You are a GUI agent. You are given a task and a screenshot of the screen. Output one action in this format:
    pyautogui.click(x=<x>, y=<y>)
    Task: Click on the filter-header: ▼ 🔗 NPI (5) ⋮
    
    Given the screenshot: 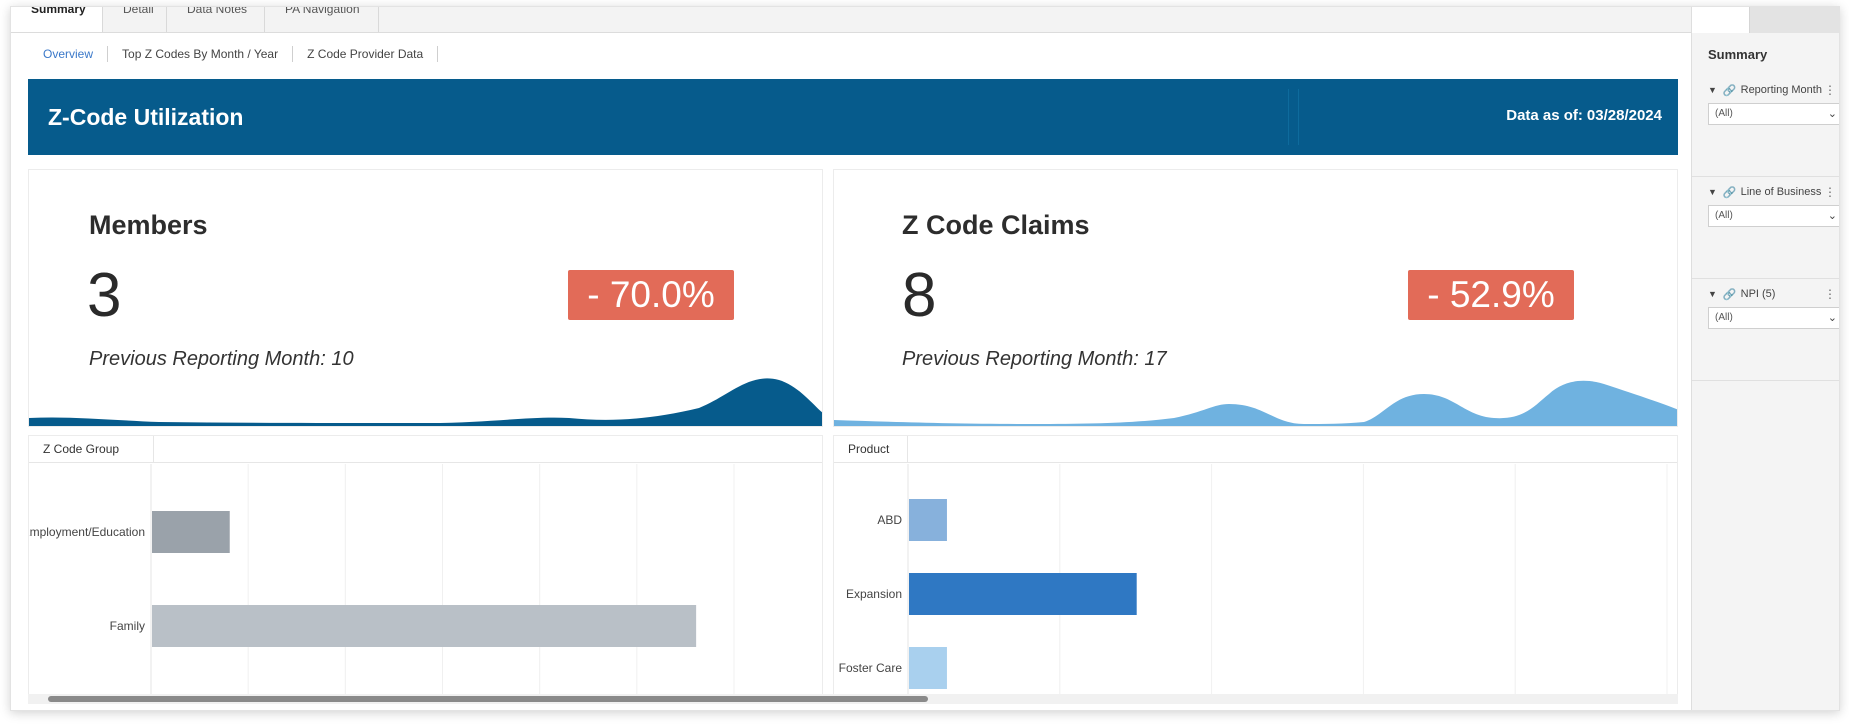 What is the action you would take?
    pyautogui.click(x=1772, y=294)
    